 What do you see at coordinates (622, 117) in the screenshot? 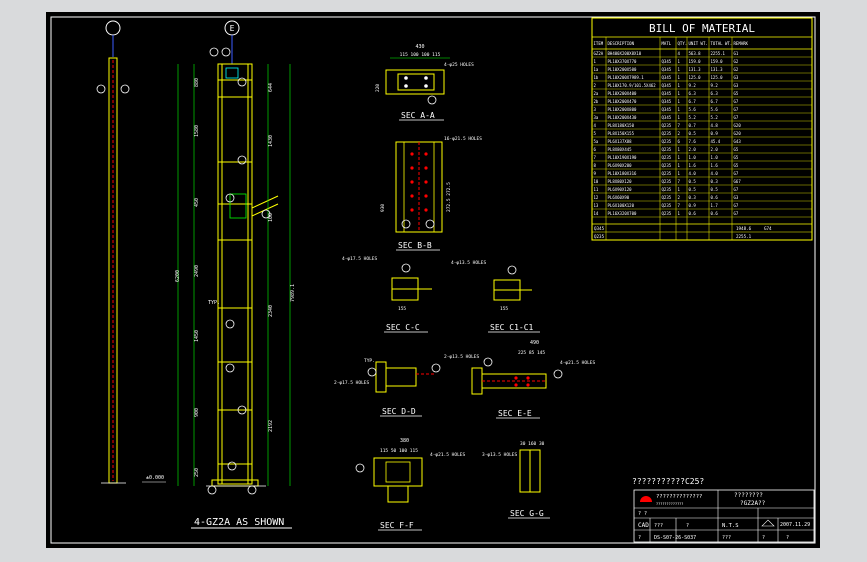
I see `bom-cell: PL10X200X430` at bounding box center [622, 117].